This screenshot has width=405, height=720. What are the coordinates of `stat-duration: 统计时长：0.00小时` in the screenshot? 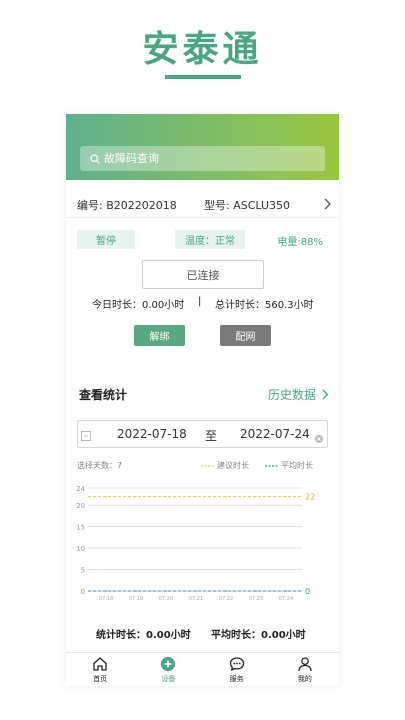 It's located at (143, 635).